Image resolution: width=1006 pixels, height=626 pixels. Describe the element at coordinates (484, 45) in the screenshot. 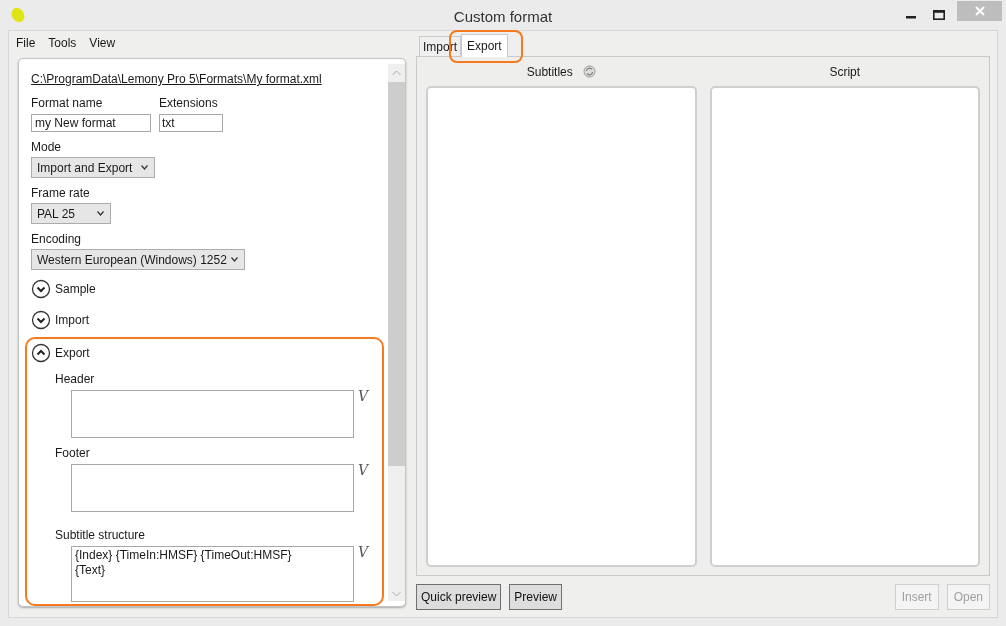

I see `tab: Export` at that location.